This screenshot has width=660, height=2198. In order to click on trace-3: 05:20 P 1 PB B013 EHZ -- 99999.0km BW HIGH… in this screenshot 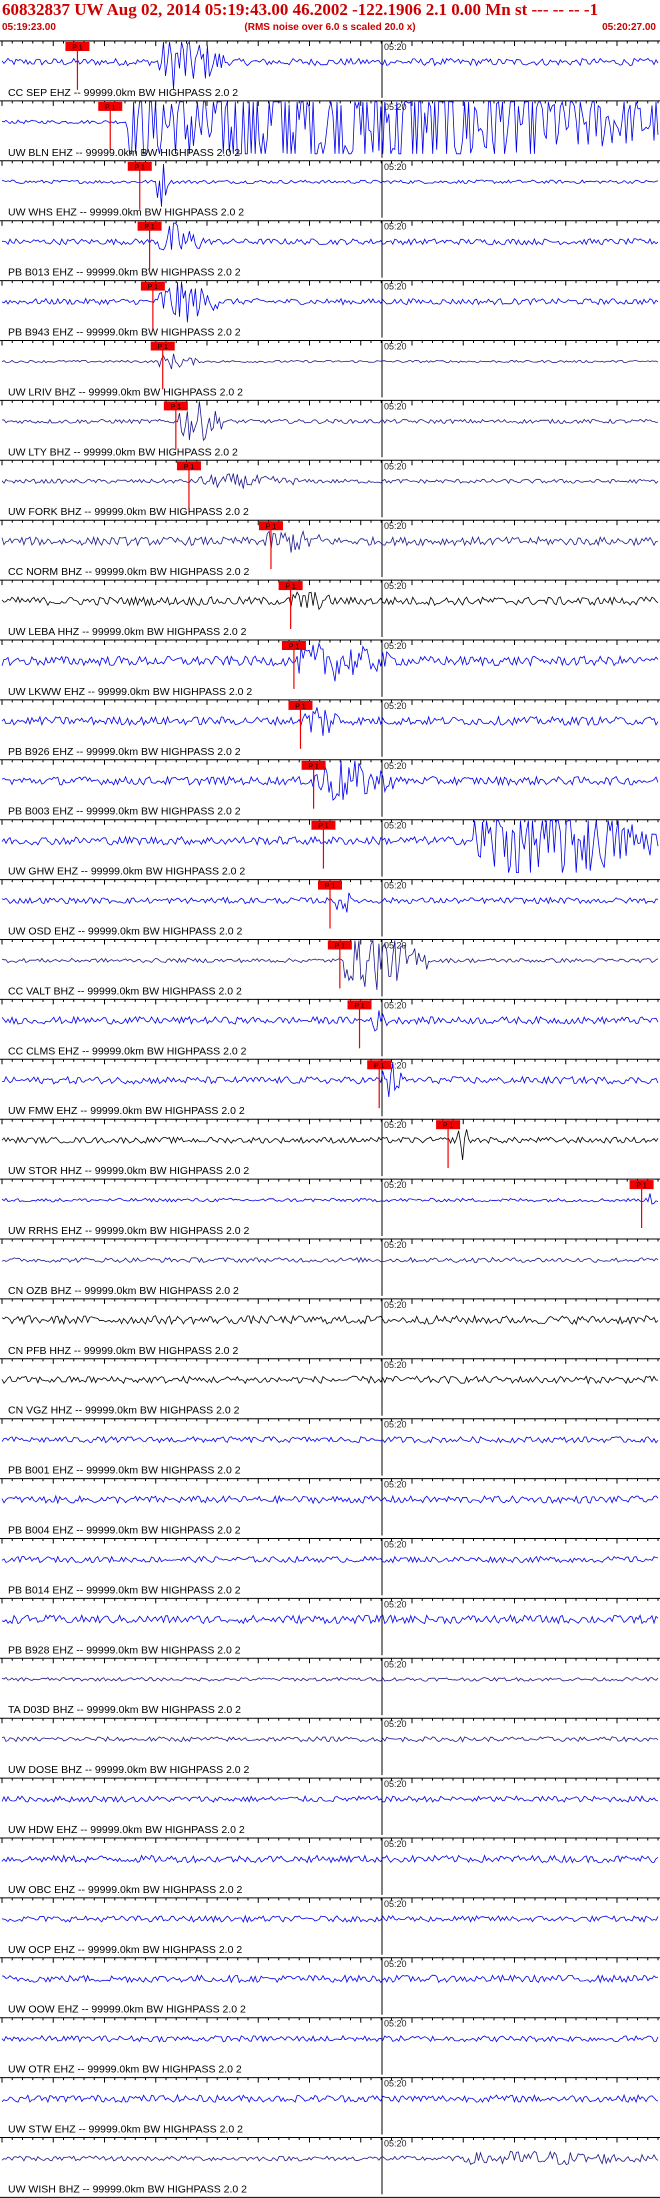, I will do `click(330, 249)`.